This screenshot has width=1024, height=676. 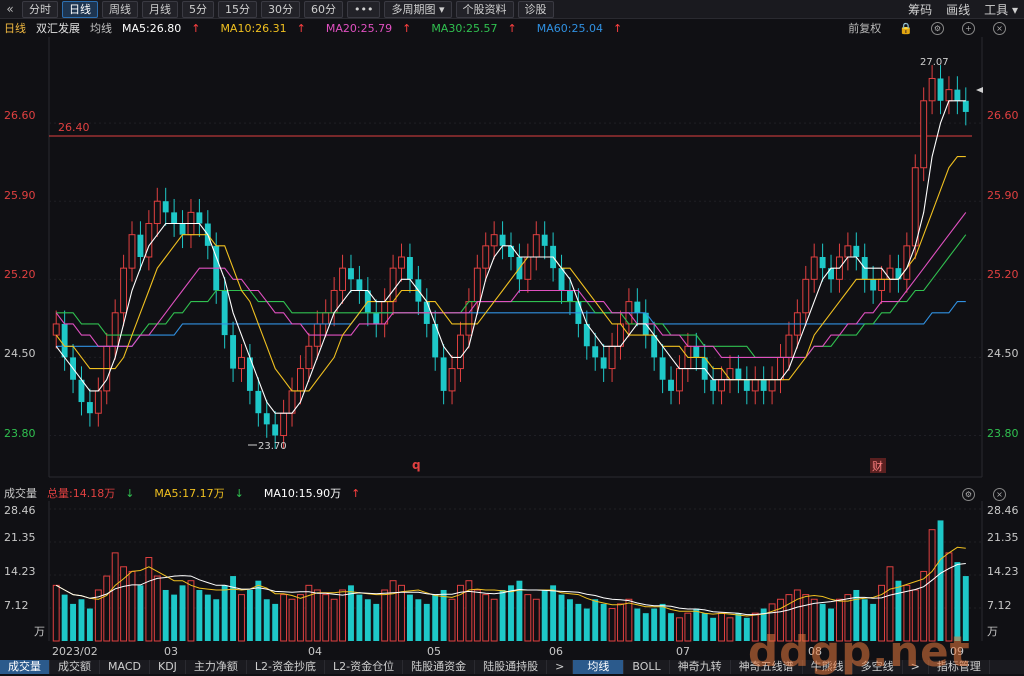 I want to click on draw-line-button: 画线, so click(x=958, y=9).